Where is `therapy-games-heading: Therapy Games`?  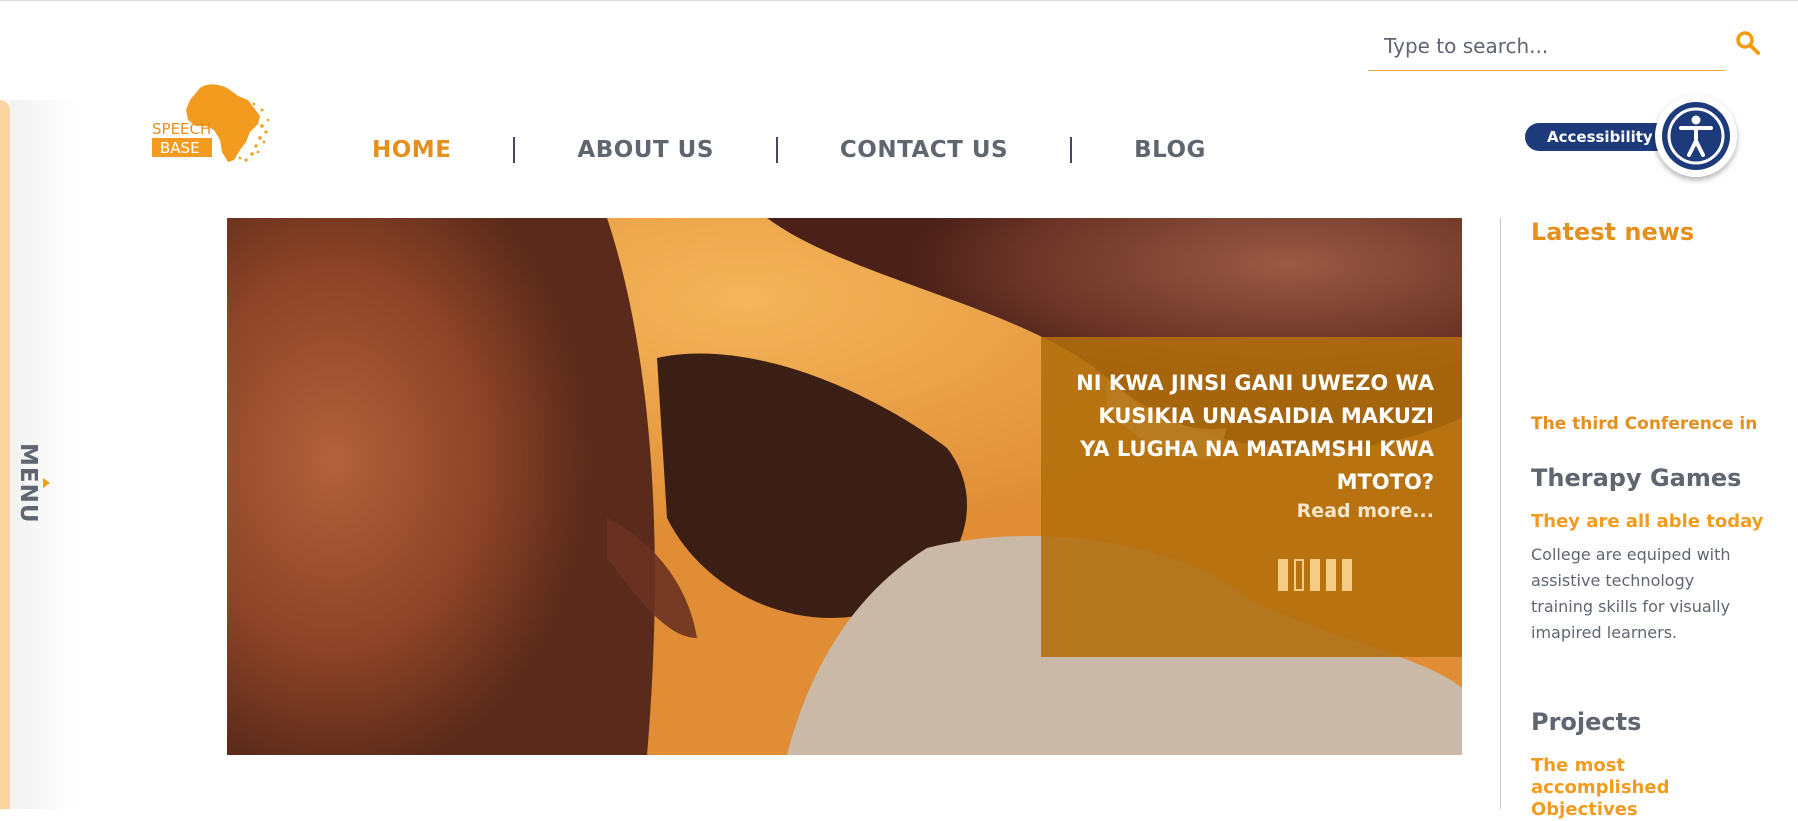 therapy-games-heading: Therapy Games is located at coordinates (1636, 478).